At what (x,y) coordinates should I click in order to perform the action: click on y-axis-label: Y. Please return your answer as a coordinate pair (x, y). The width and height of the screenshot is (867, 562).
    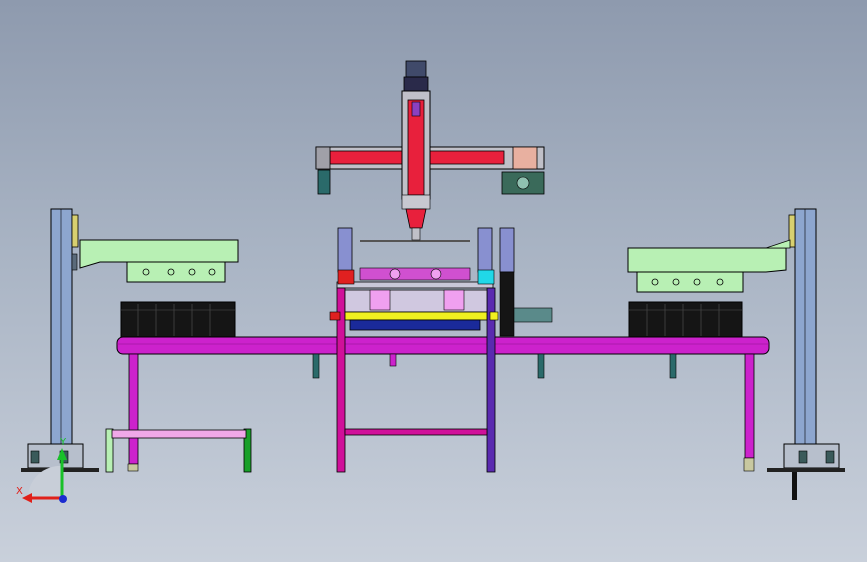
    Looking at the image, I should click on (63, 442).